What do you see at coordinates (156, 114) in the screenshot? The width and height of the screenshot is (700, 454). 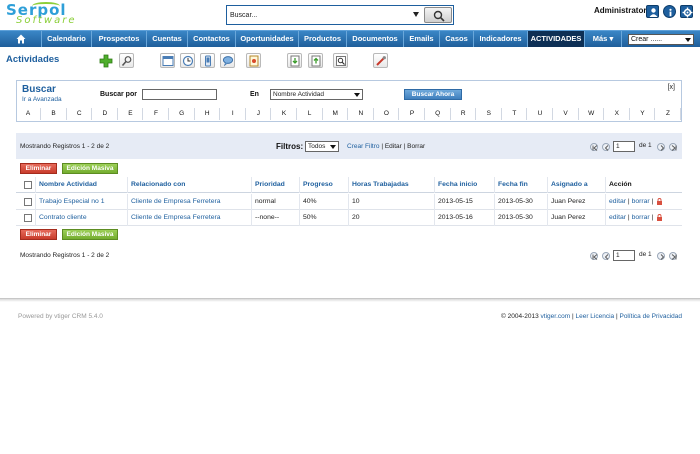 I see `alpha-letter-f: F` at bounding box center [156, 114].